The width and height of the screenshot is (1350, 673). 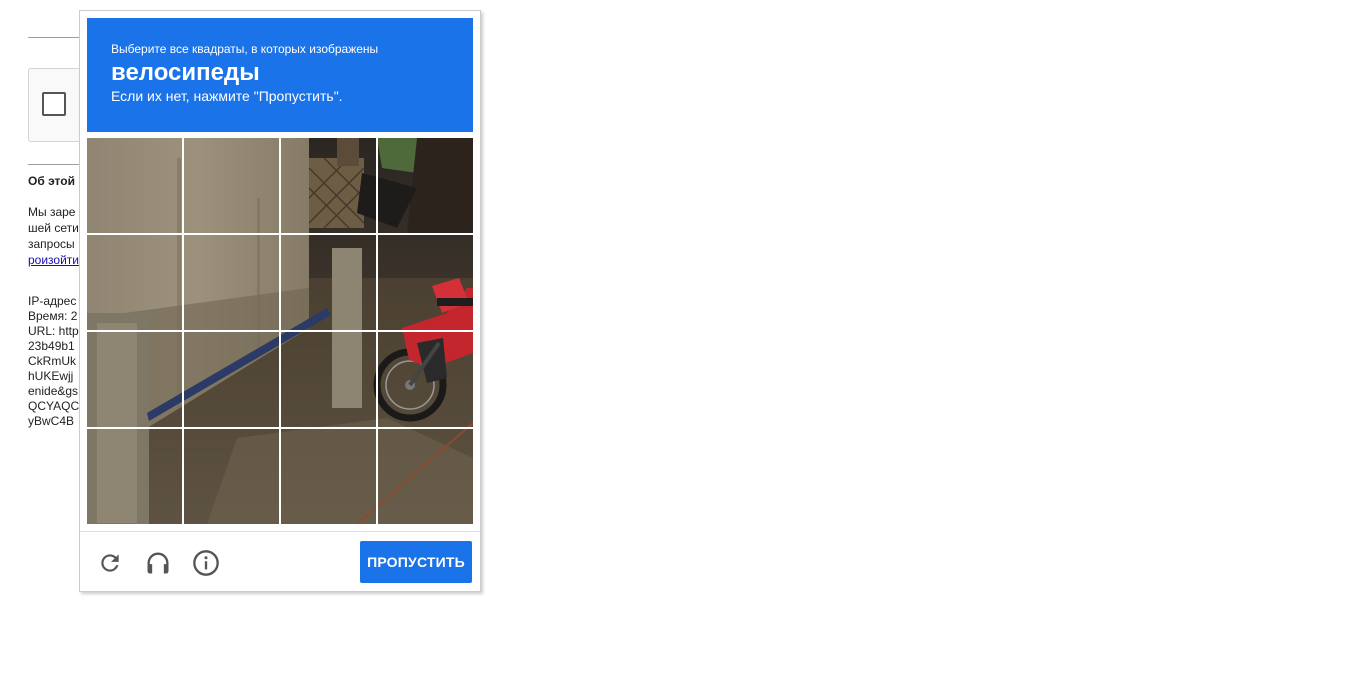 What do you see at coordinates (53, 316) in the screenshot?
I see `info-line: Время: 2` at bounding box center [53, 316].